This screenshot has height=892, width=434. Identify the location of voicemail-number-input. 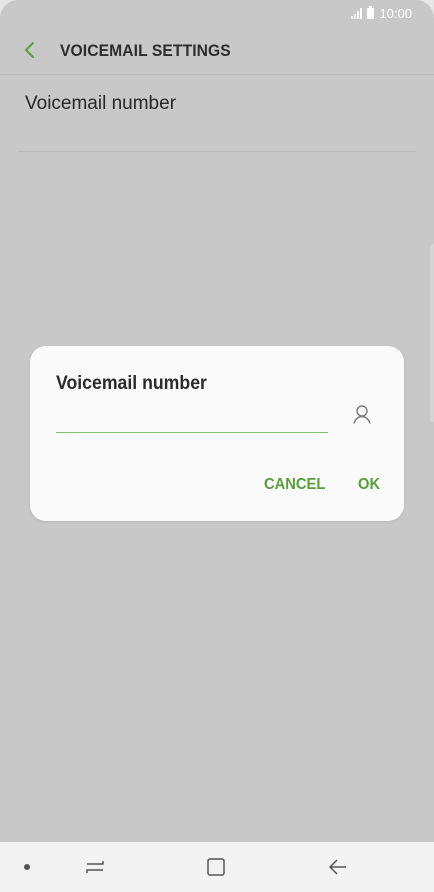
(192, 417).